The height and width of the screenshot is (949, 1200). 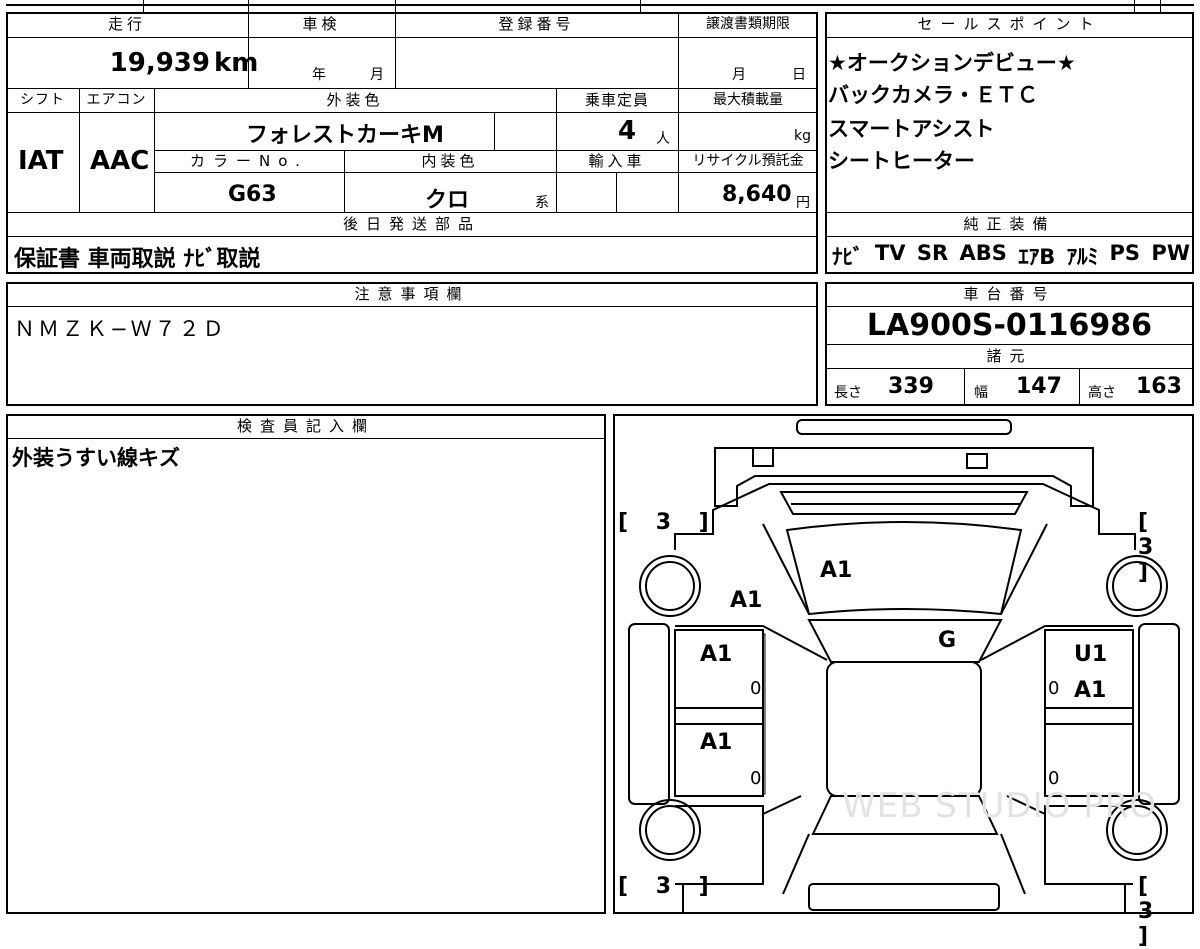 What do you see at coordinates (901, 161) in the screenshot?
I see `sales-point-4: シートヒーター` at bounding box center [901, 161].